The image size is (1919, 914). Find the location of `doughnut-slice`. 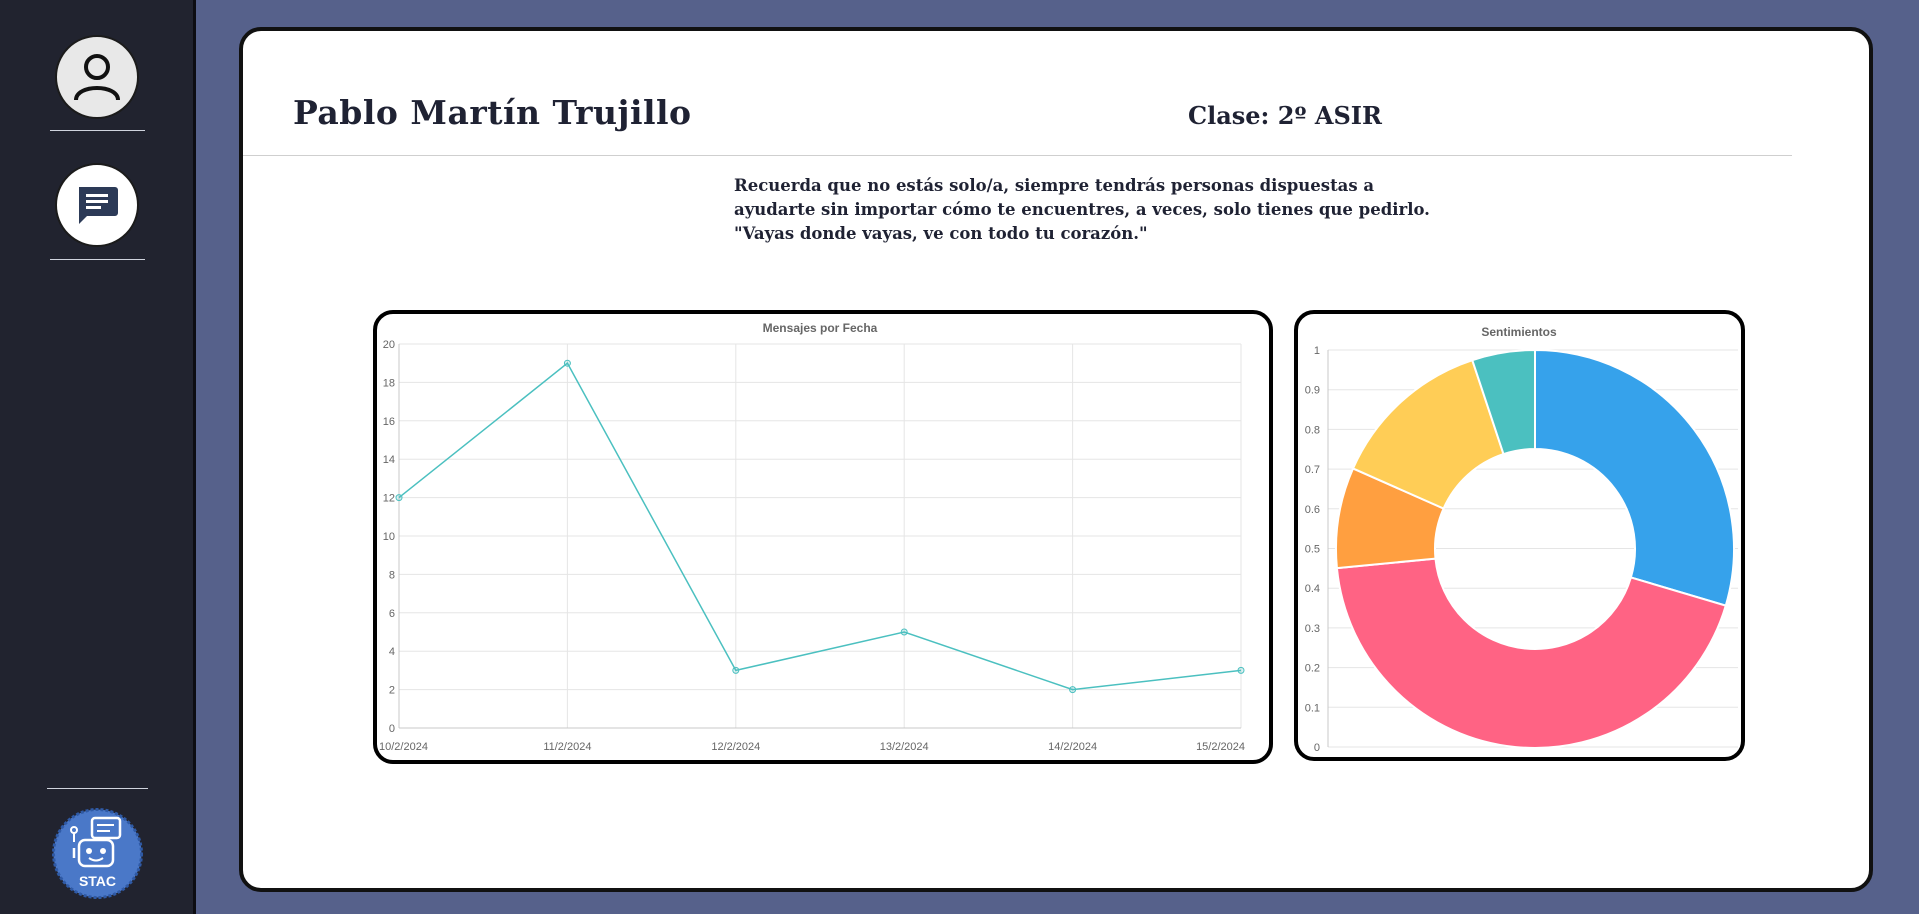

doughnut-slice is located at coordinates (1634, 477).